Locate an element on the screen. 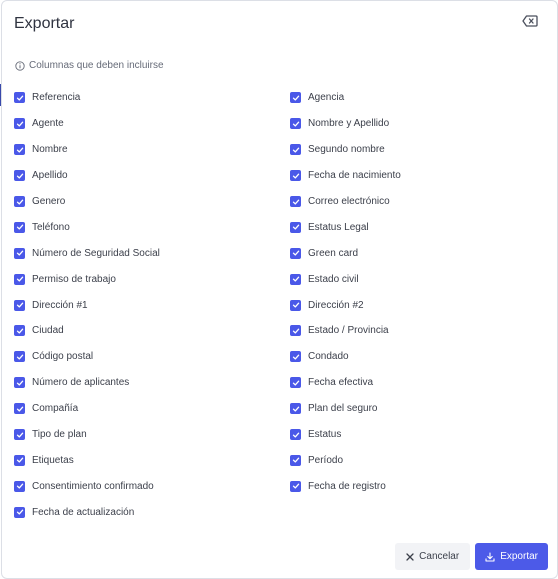 This screenshot has width=558, height=579. column-option: Estado civil is located at coordinates (410, 279).